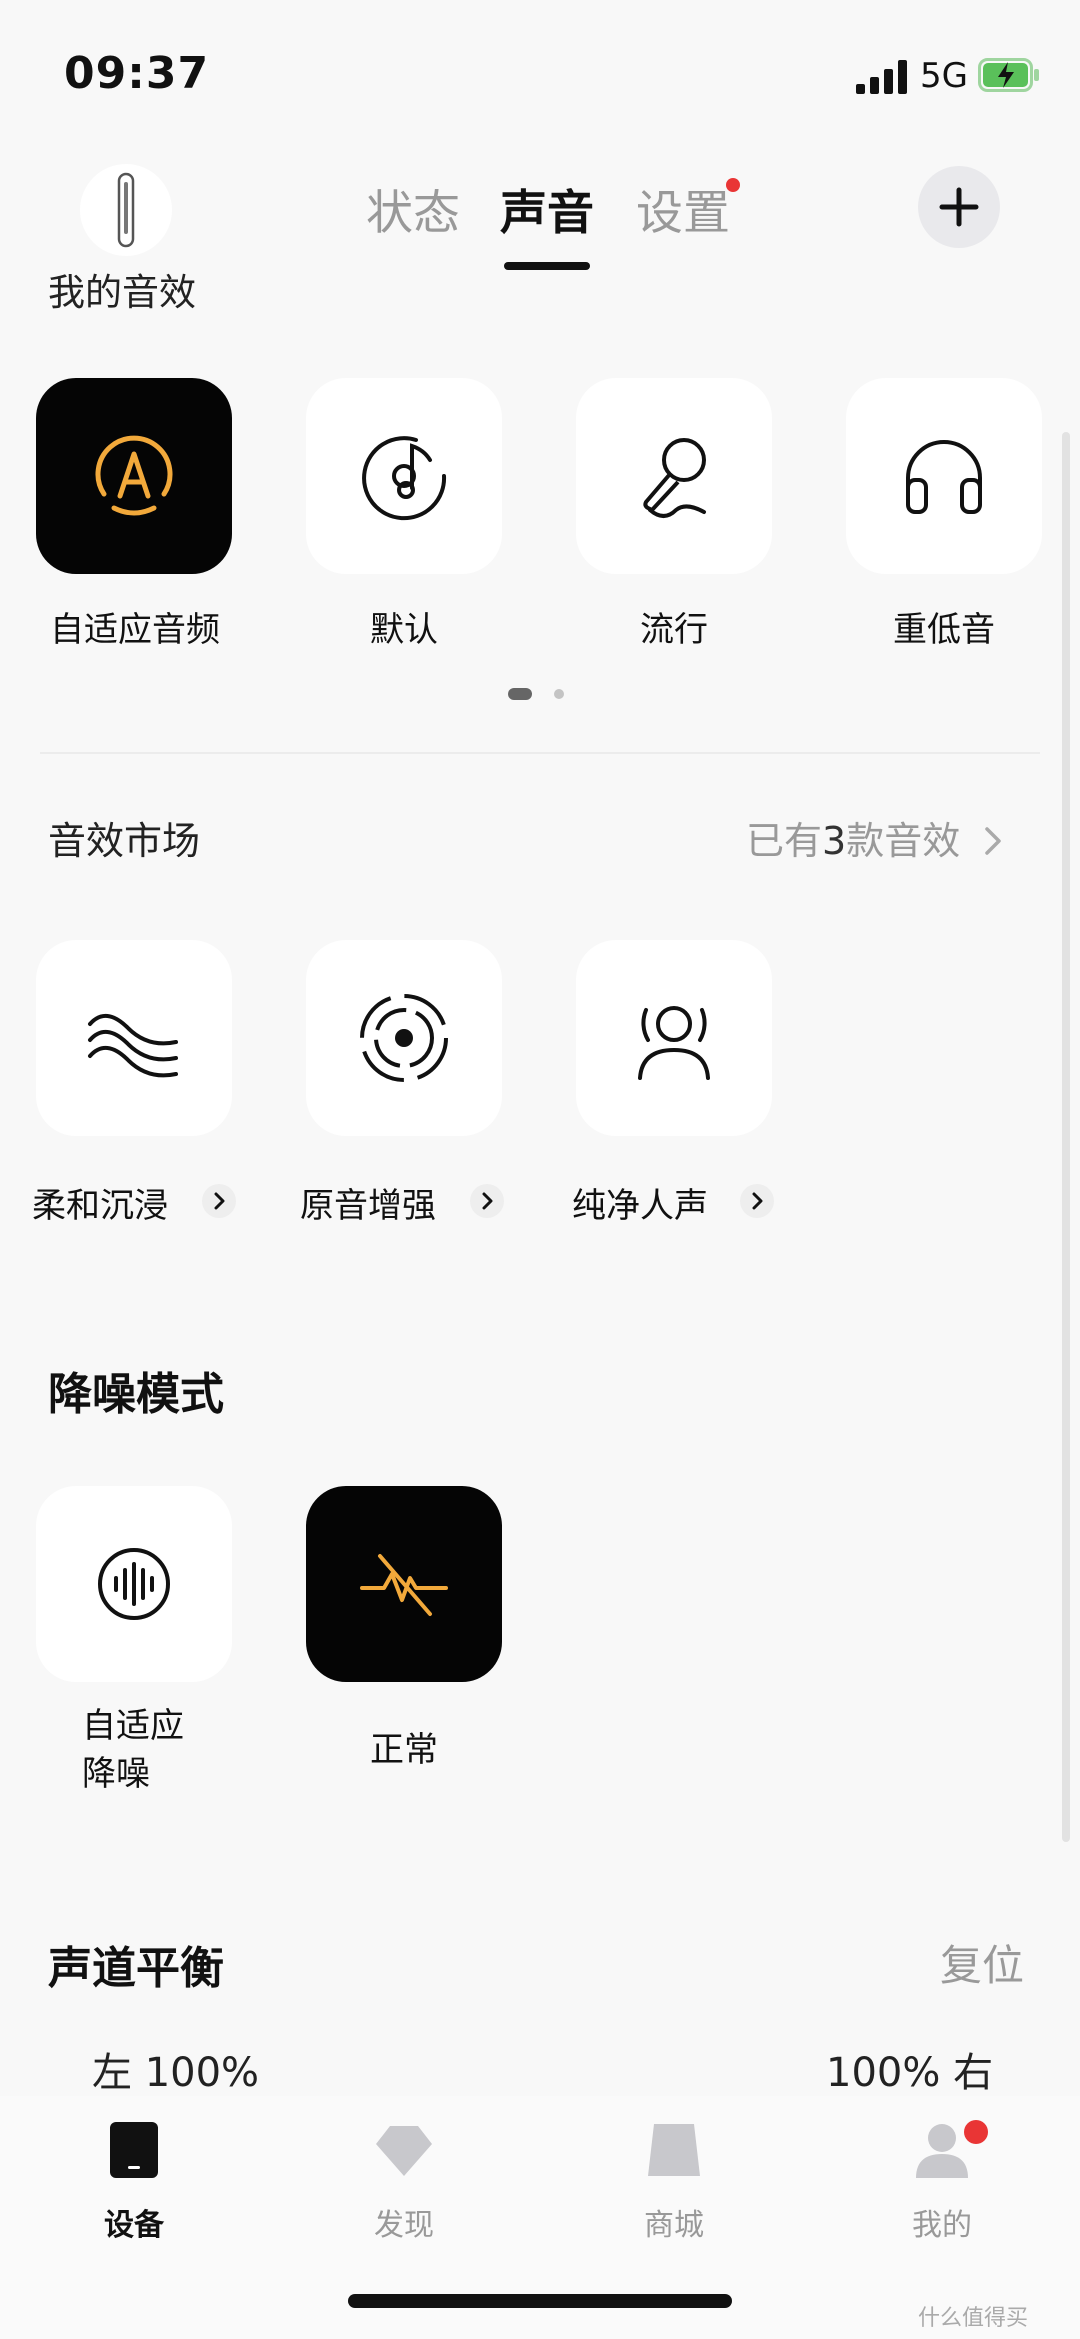 Image resolution: width=1080 pixels, height=2339 pixels. Describe the element at coordinates (674, 1043) in the screenshot. I see `person-voice-icon` at that location.